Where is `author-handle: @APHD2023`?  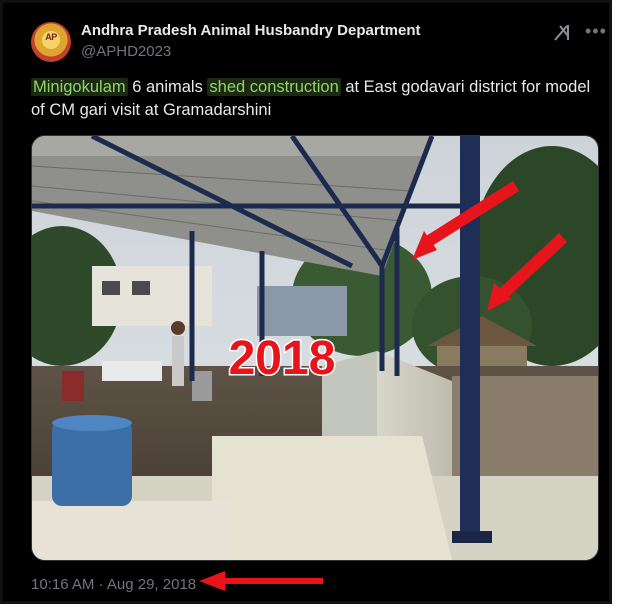 author-handle: @APHD2023 is located at coordinates (126, 51).